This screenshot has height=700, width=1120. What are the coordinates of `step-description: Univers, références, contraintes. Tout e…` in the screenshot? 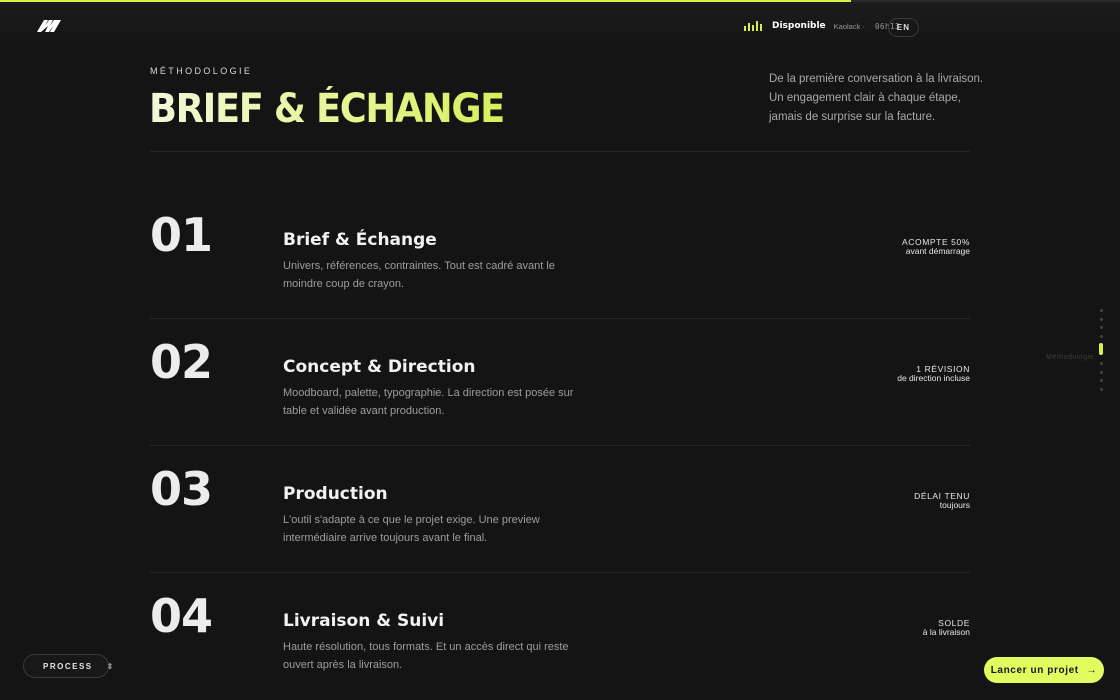 It's located at (419, 275).